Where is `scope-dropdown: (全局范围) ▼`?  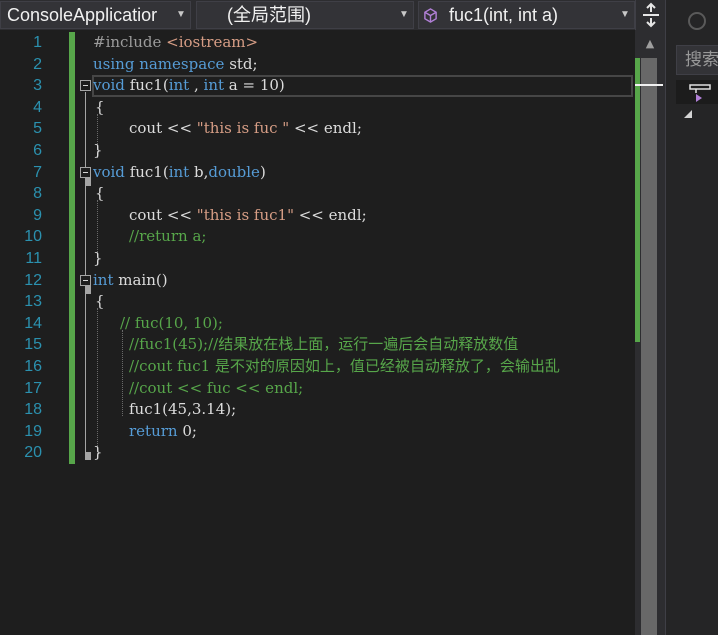
scope-dropdown: (全局范围) ▼ is located at coordinates (305, 15).